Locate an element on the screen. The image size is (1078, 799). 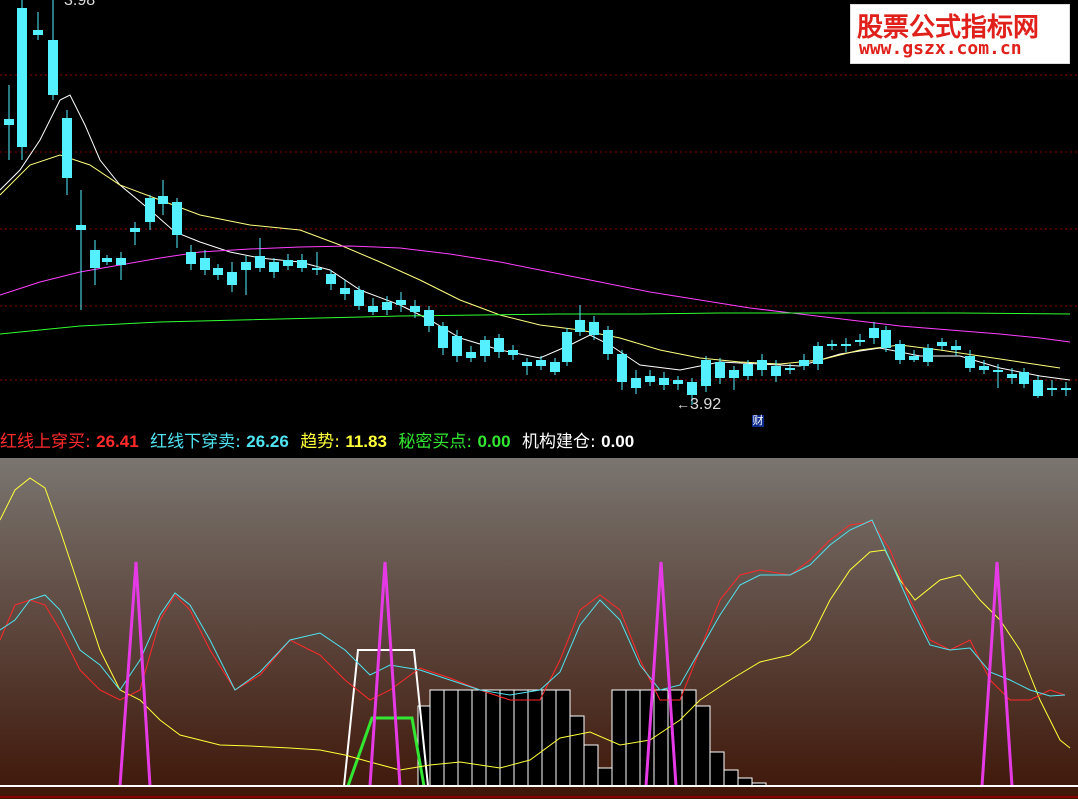
legend-item-secret-buy: 秘密买点: 0.00 is located at coordinates (454, 442).